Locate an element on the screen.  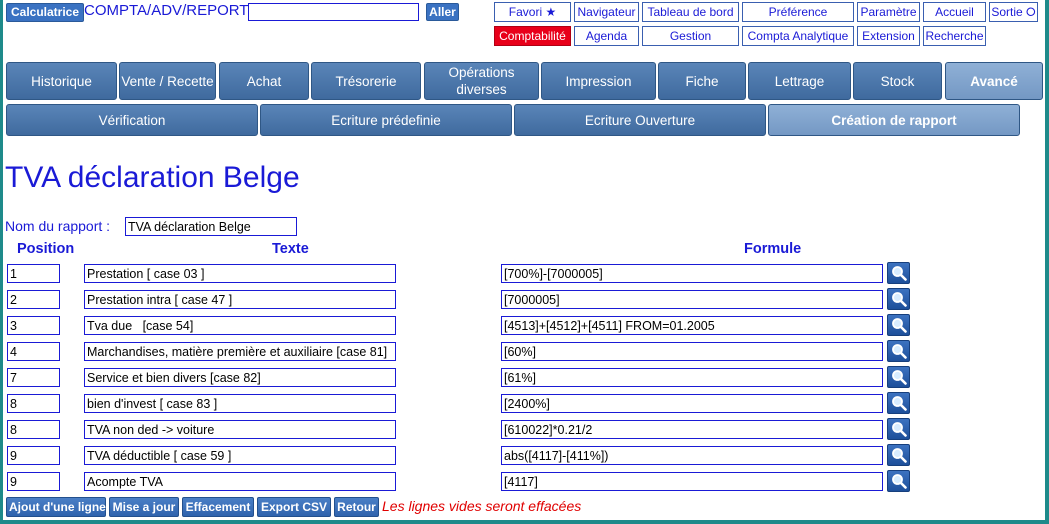
report-name-label: Nom du rapport : is located at coordinates (58, 226).